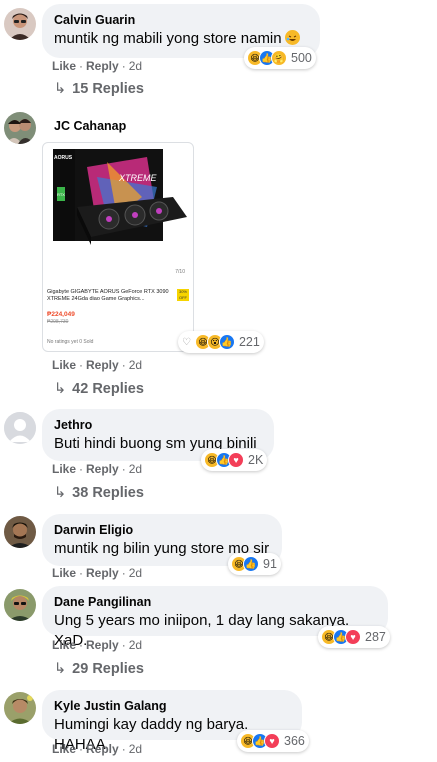 Image resolution: width=437 pixels, height=762 pixels. I want to click on comment-author: JC Cahanap, so click(90, 126).